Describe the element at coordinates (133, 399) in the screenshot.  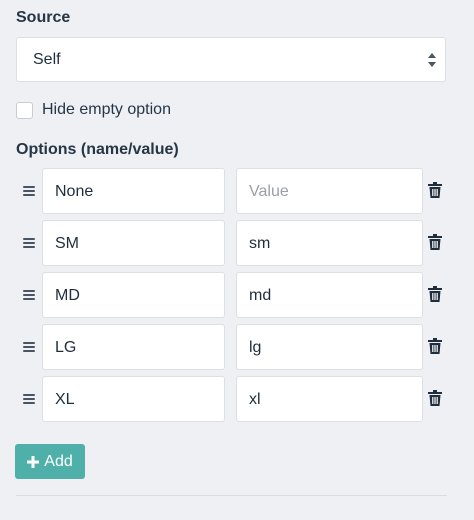
I see `option-name-input: XL` at that location.